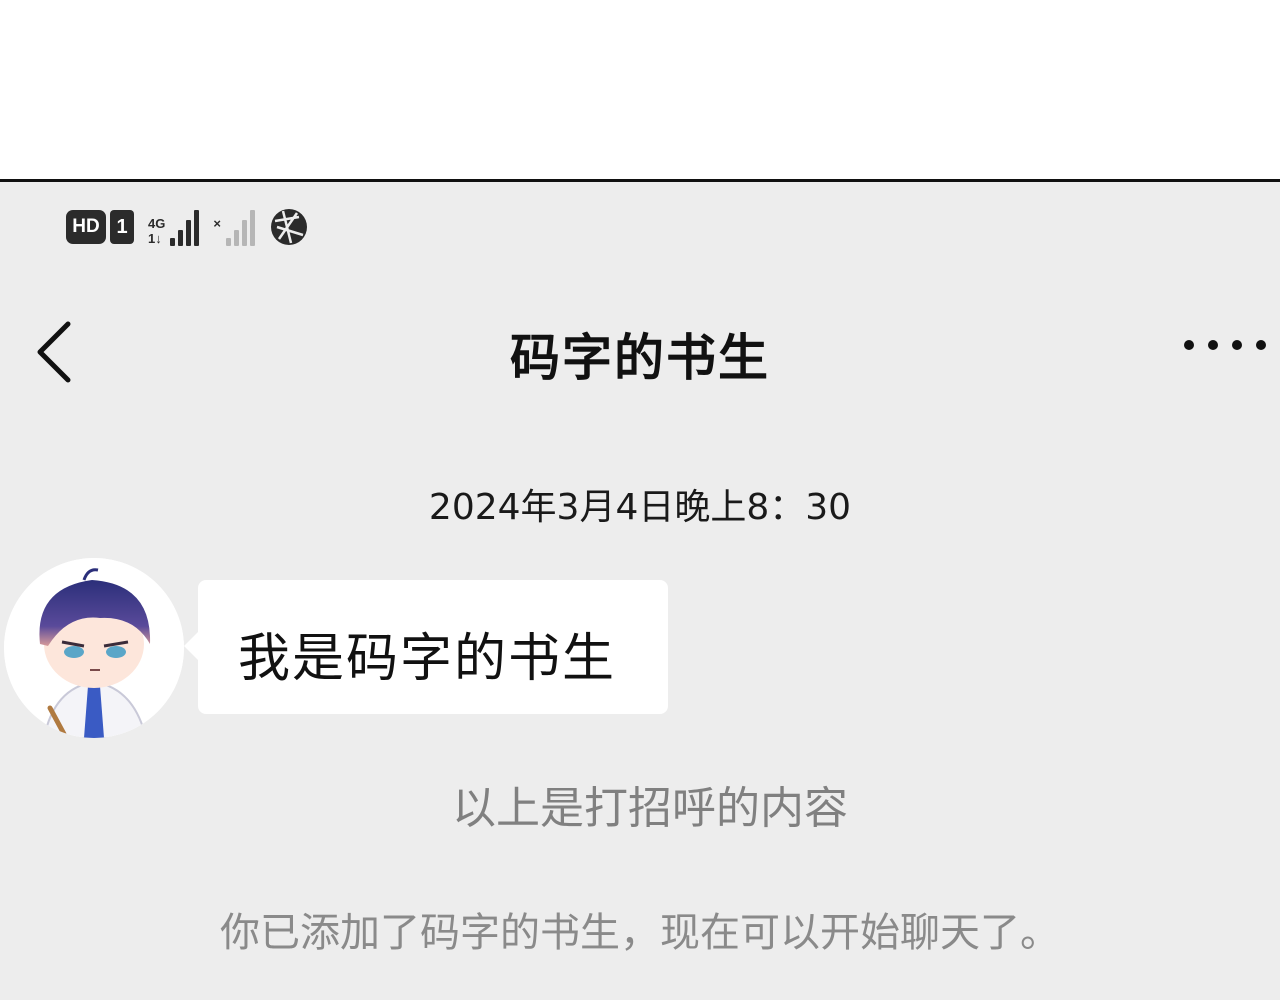 The image size is (1280, 1000). What do you see at coordinates (1225, 345) in the screenshot?
I see `more-dots-icon` at bounding box center [1225, 345].